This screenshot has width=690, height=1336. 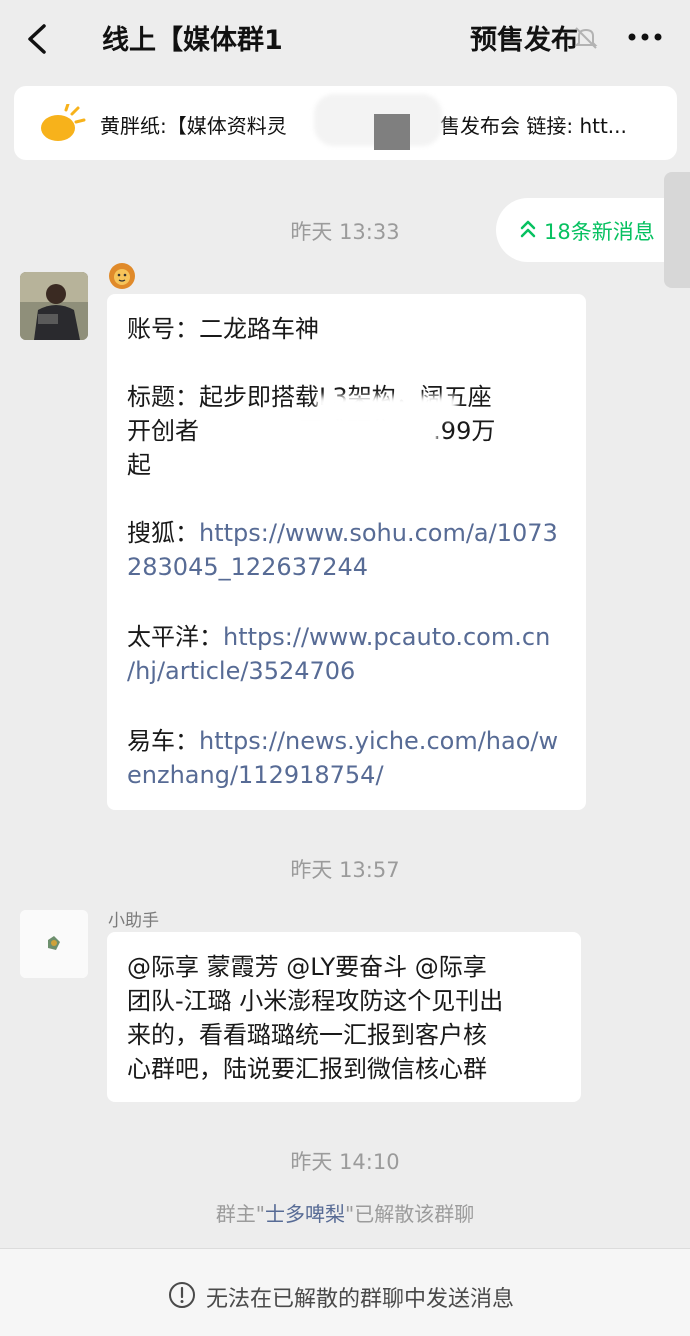 What do you see at coordinates (37, 39) in the screenshot?
I see `back-arrow-icon` at bounding box center [37, 39].